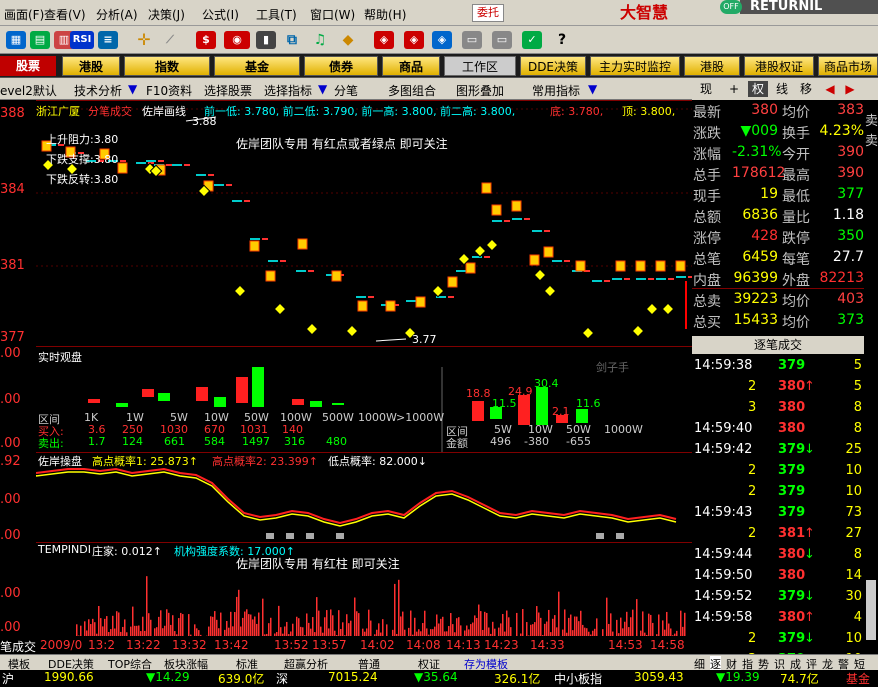 The height and width of the screenshot is (687, 878). I want to click on tick-row: 2379↓10, so click(778, 641).